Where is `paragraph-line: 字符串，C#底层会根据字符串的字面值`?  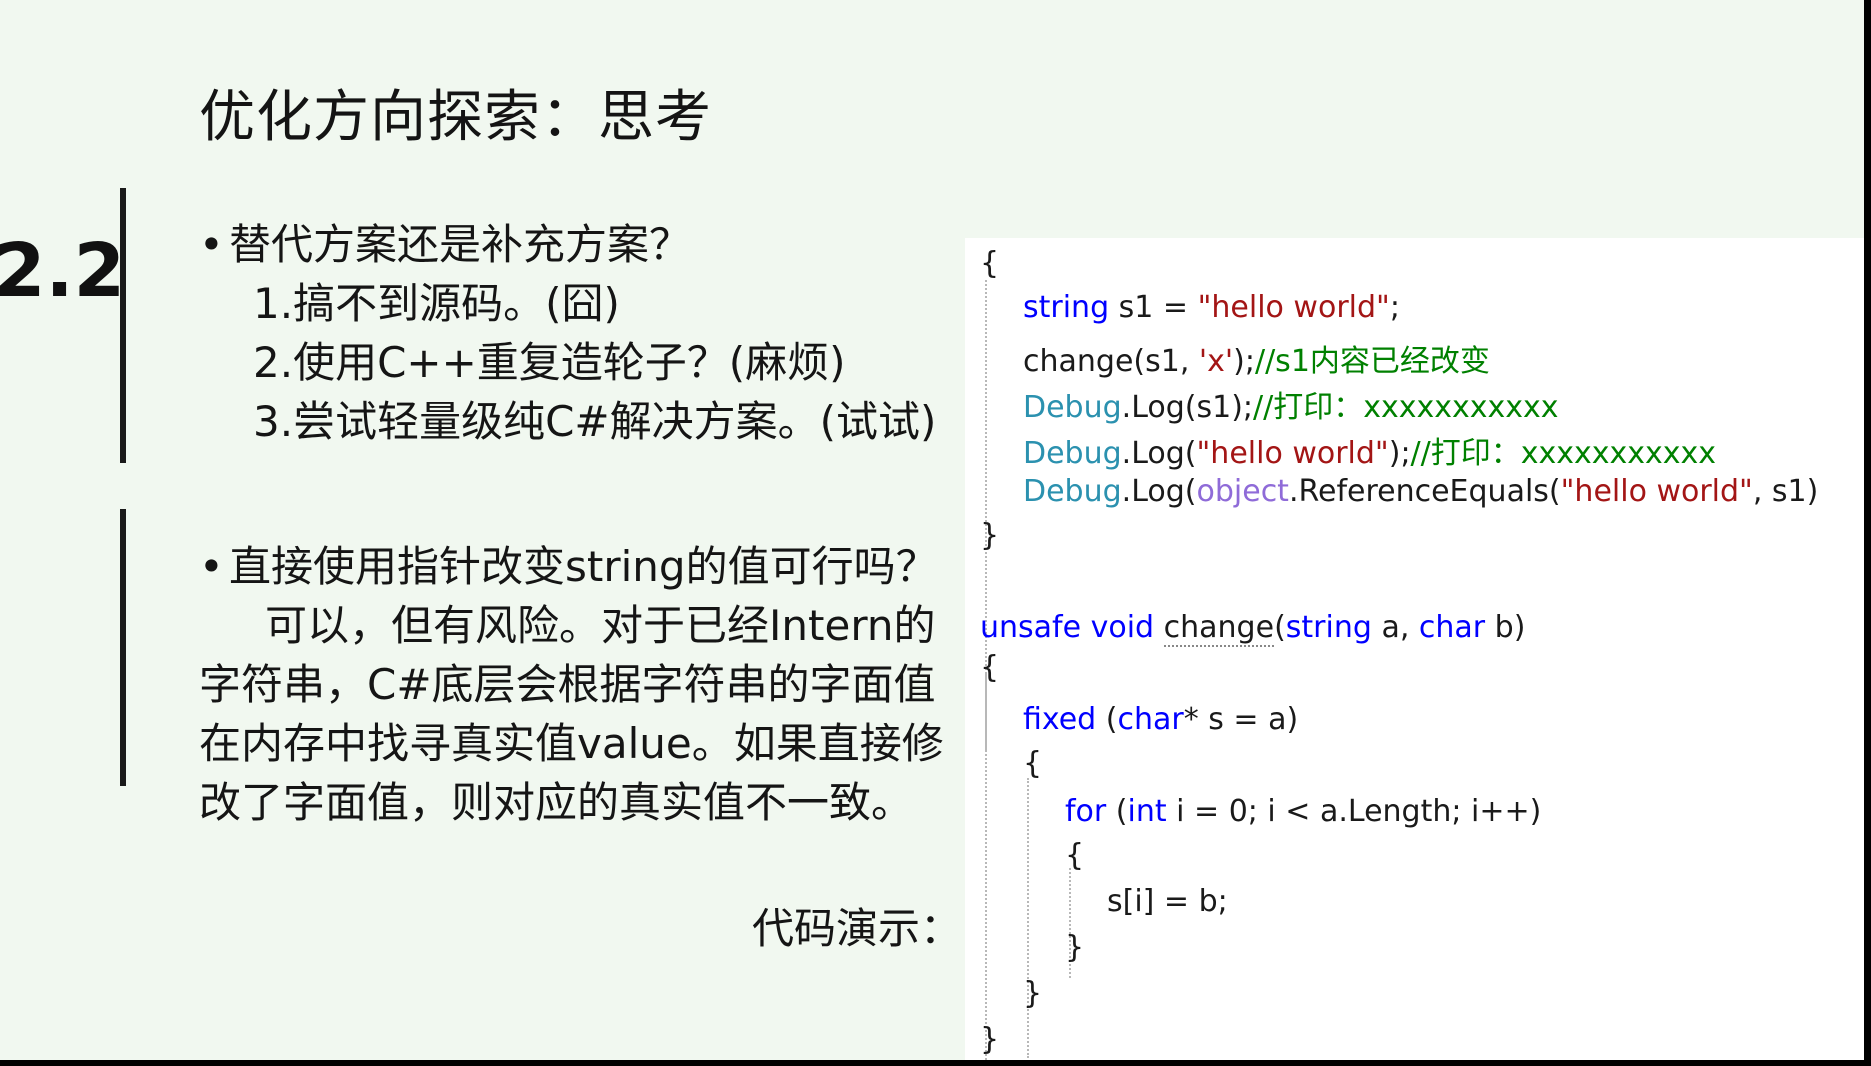 paragraph-line: 字符串，C#底层会根据字符串的字面值 is located at coordinates (567, 684).